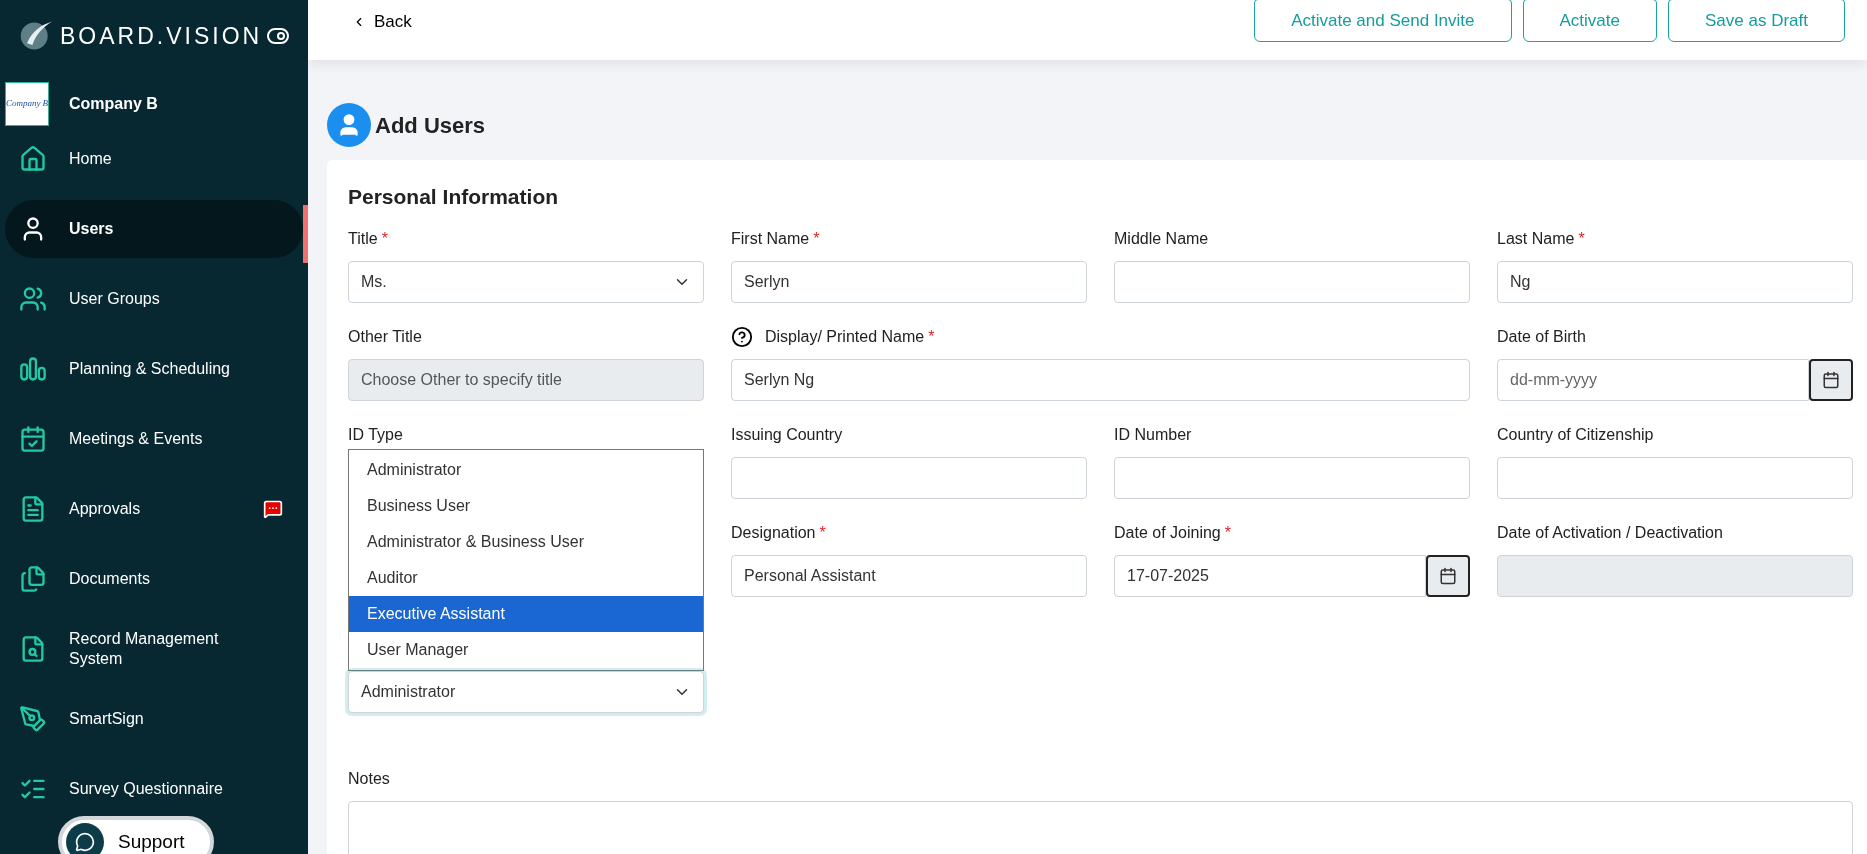  Describe the element at coordinates (1167, 533) in the screenshot. I see `field-label: Date of Joining` at that location.